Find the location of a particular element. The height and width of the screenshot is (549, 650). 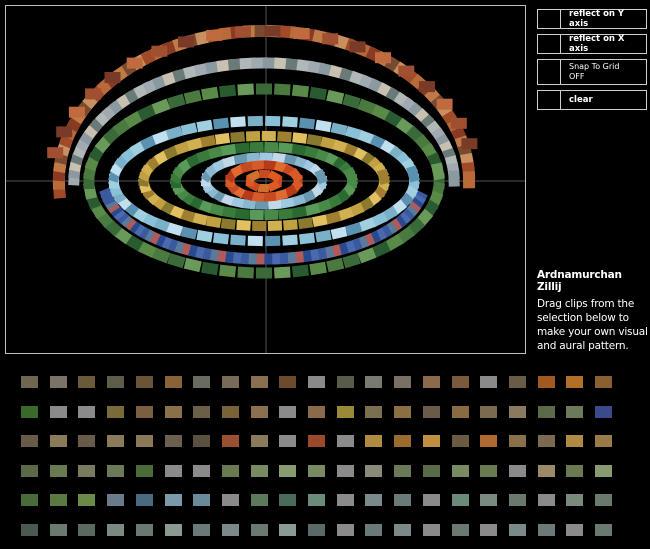

snap-to-grid-button: Snap To Grid OFF is located at coordinates (592, 72).